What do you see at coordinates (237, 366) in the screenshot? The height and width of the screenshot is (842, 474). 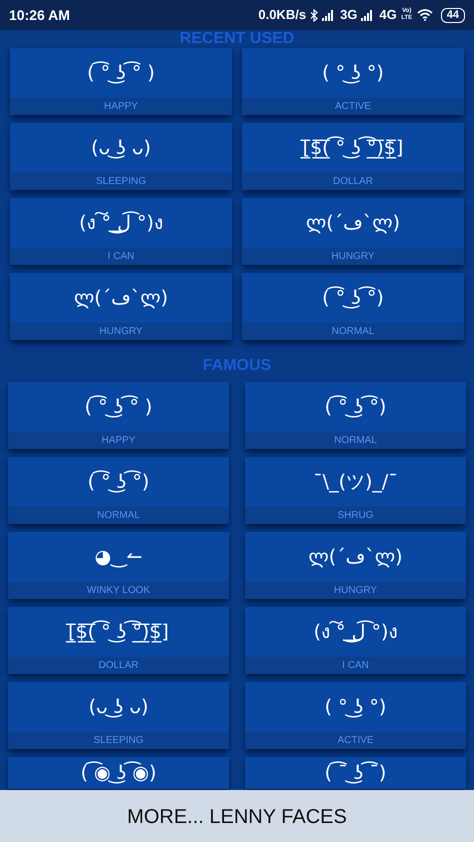 I see `section-heading: FAMOUS` at bounding box center [237, 366].